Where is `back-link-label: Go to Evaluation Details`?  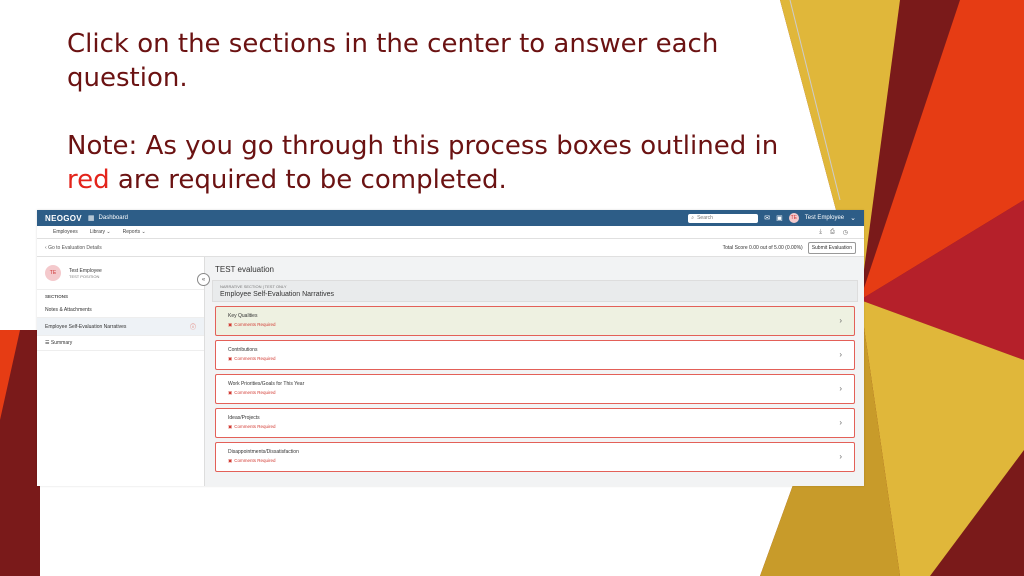 back-link-label: Go to Evaluation Details is located at coordinates (75, 247).